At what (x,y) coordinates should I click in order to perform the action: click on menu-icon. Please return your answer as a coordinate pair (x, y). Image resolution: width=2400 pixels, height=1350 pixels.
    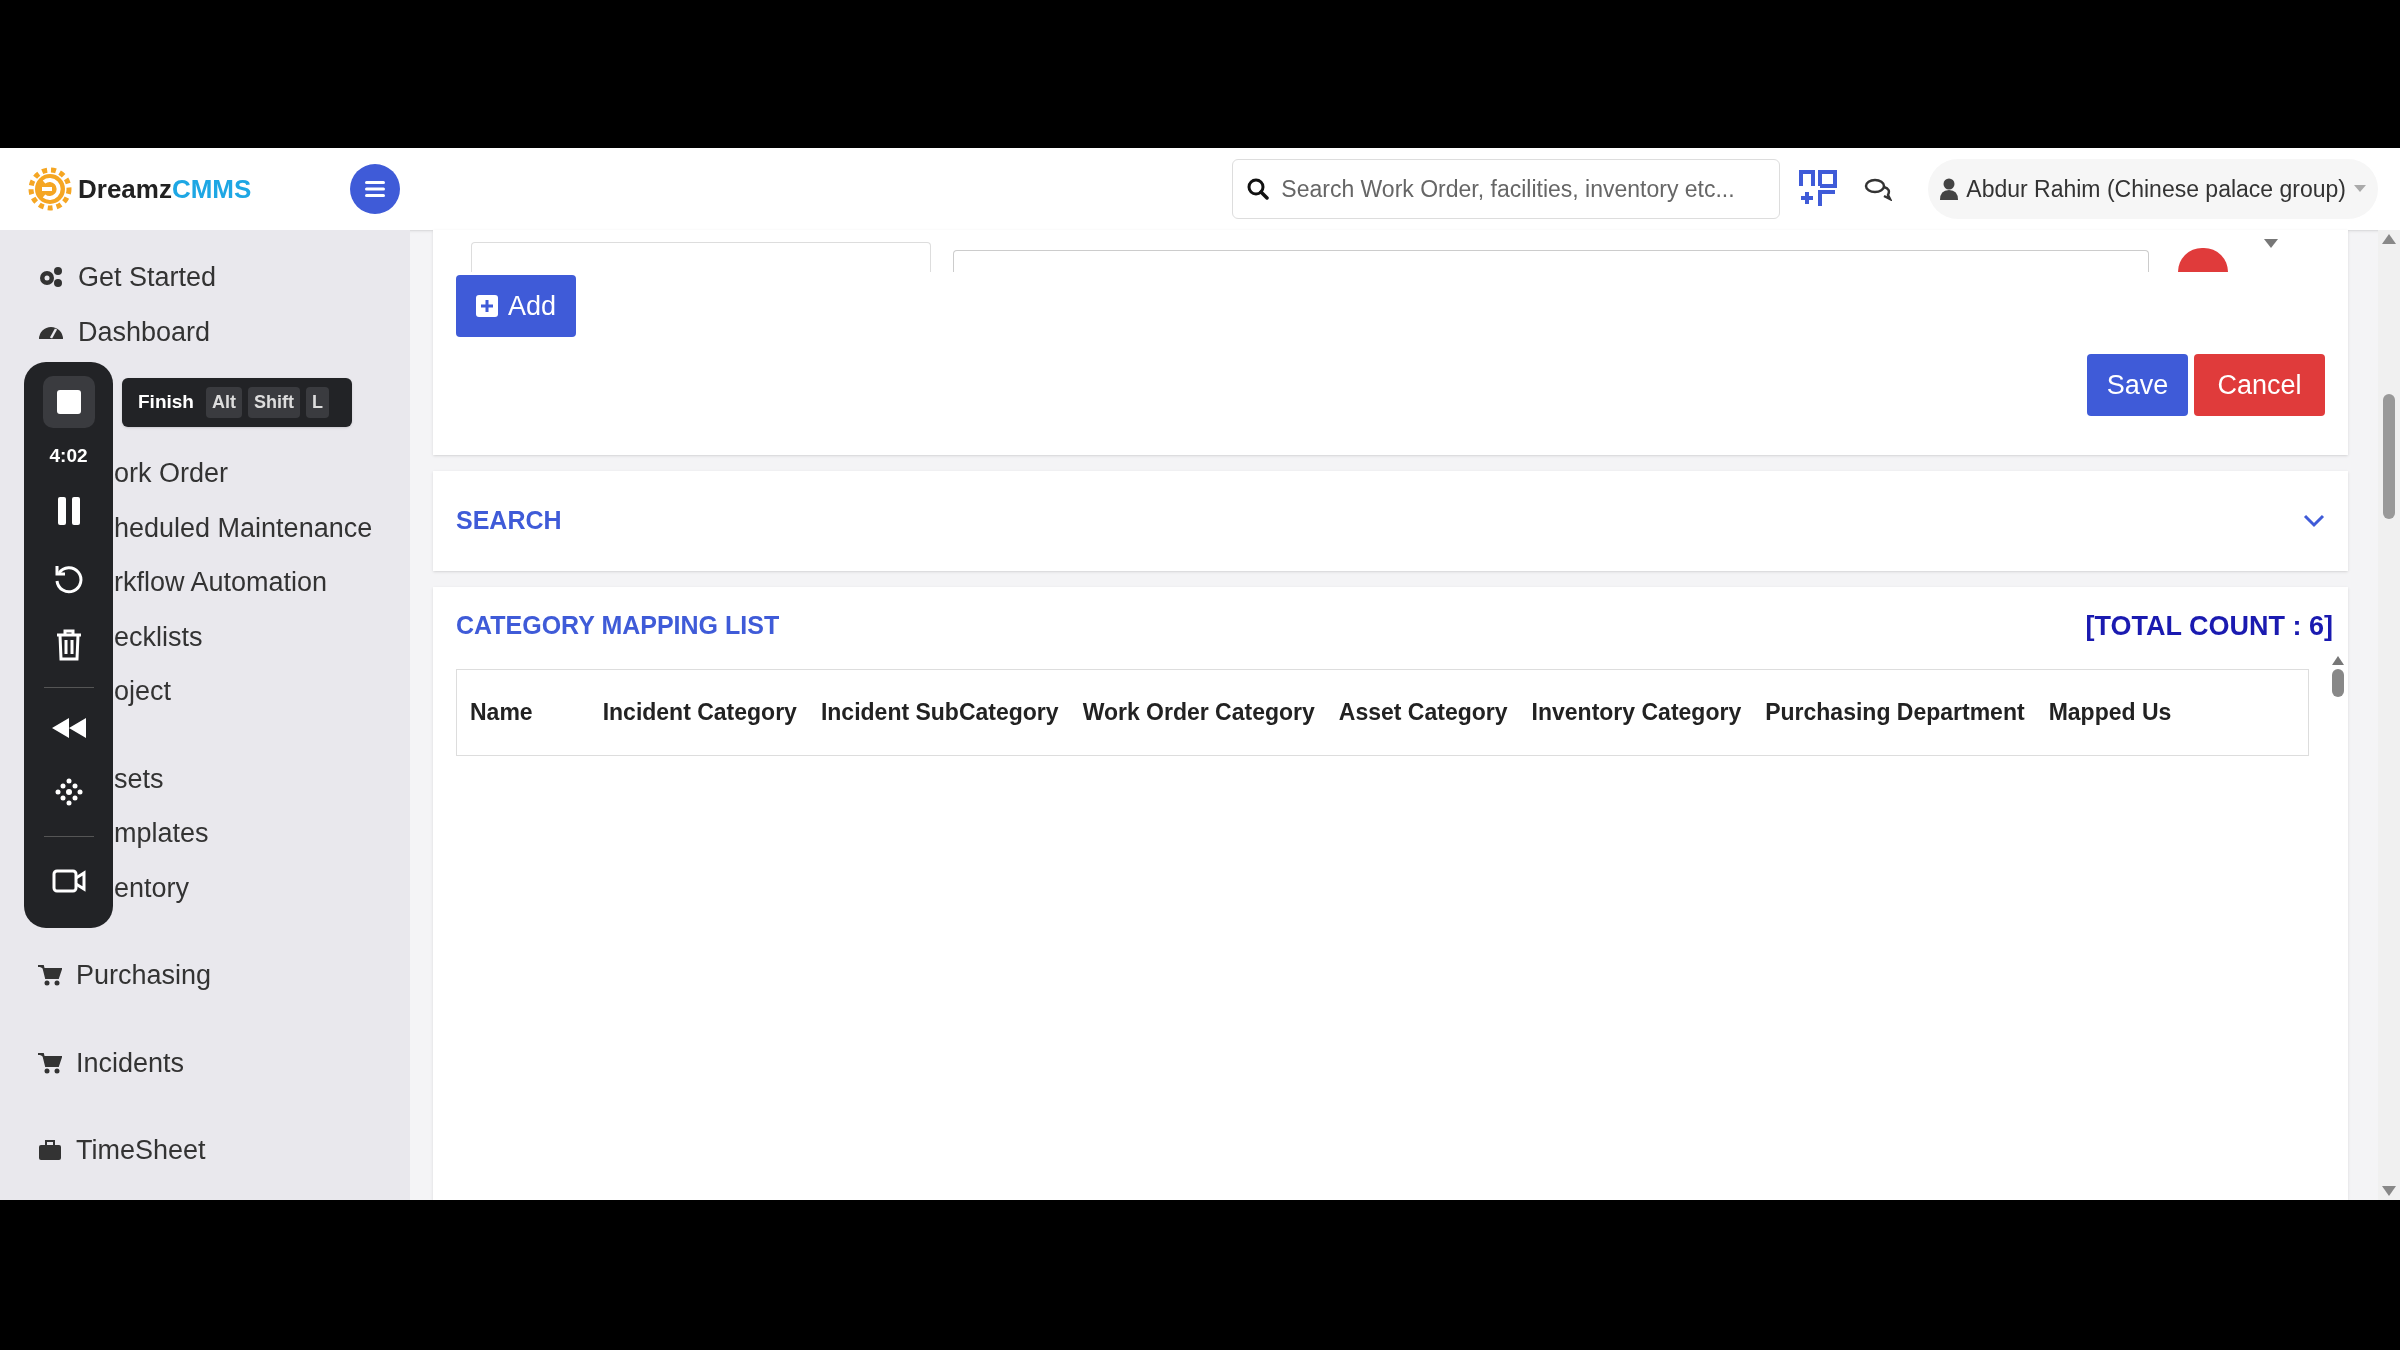
    Looking at the image, I should click on (375, 189).